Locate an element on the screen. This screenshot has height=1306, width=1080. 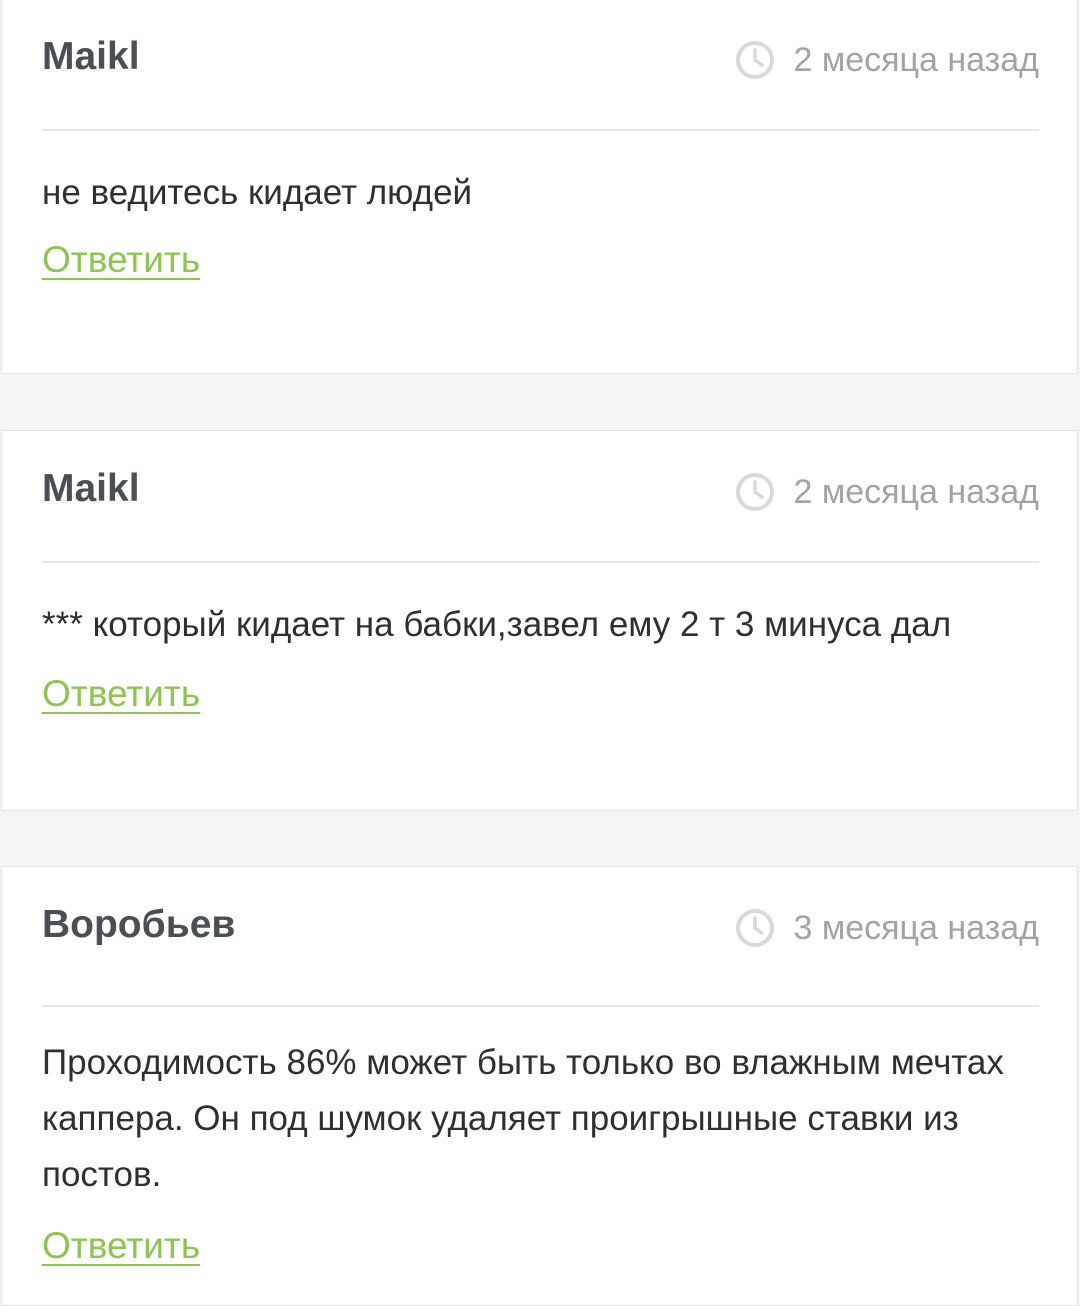
comment-date: 3 месяца назад is located at coordinates (887, 928).